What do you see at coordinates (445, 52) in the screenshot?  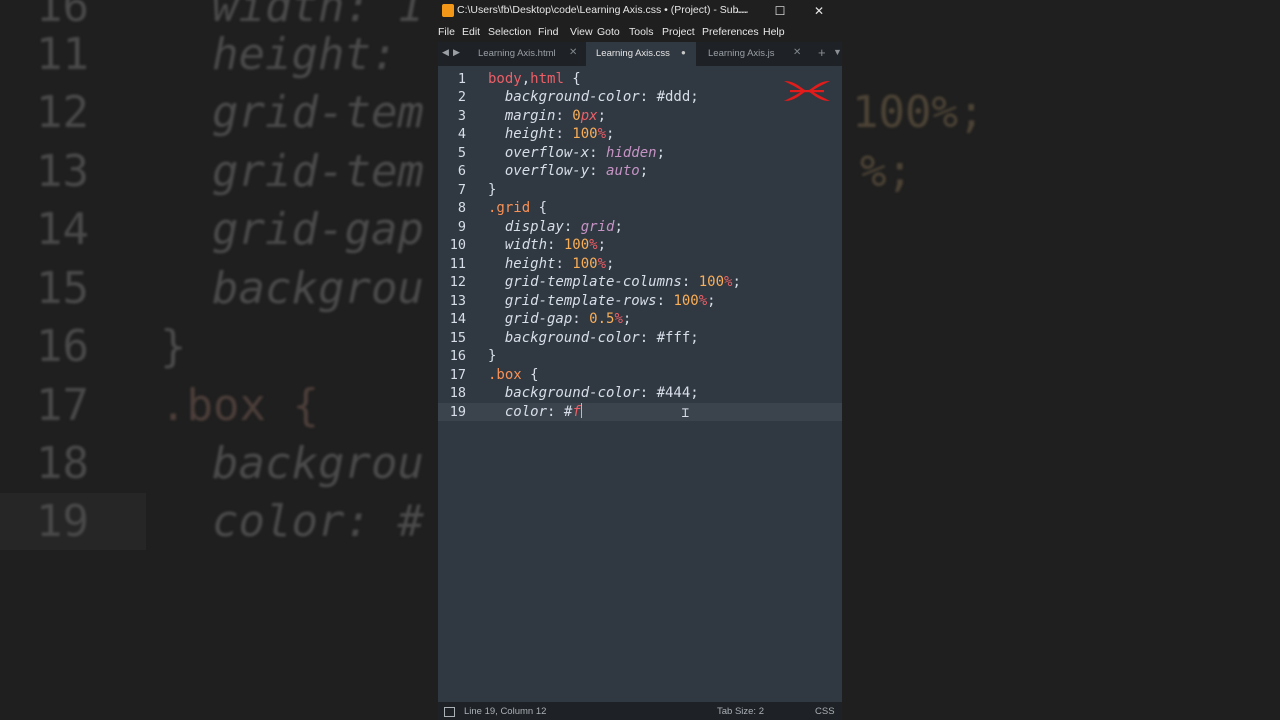 I see `tab-scroll-left-icon: ◀` at bounding box center [445, 52].